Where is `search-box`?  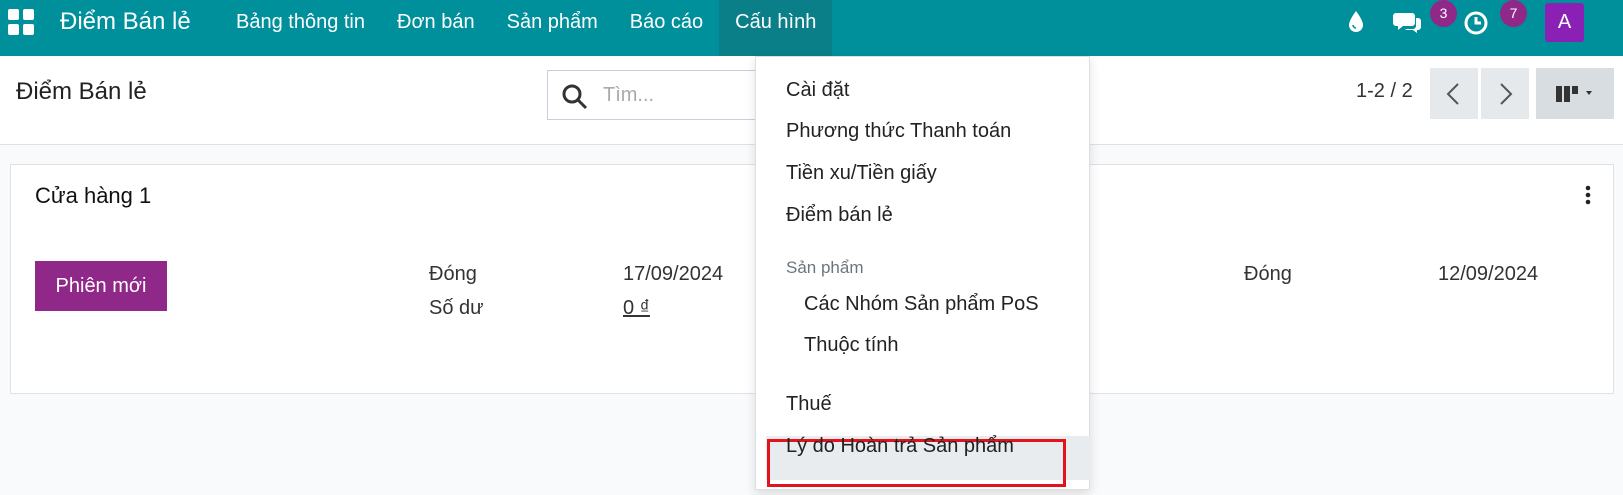
search-box is located at coordinates (652, 95).